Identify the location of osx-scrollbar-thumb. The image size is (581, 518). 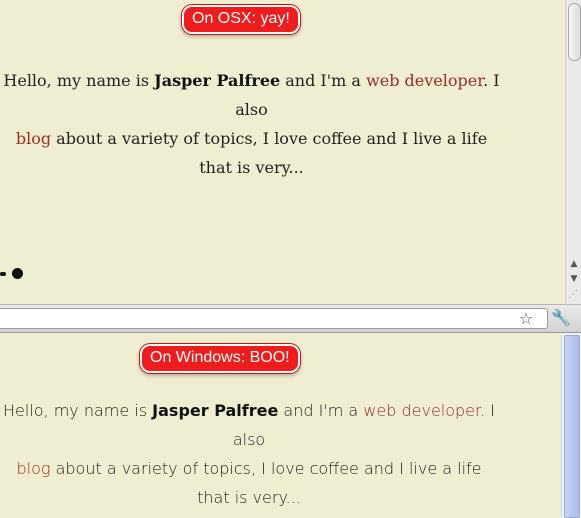
(574, 32).